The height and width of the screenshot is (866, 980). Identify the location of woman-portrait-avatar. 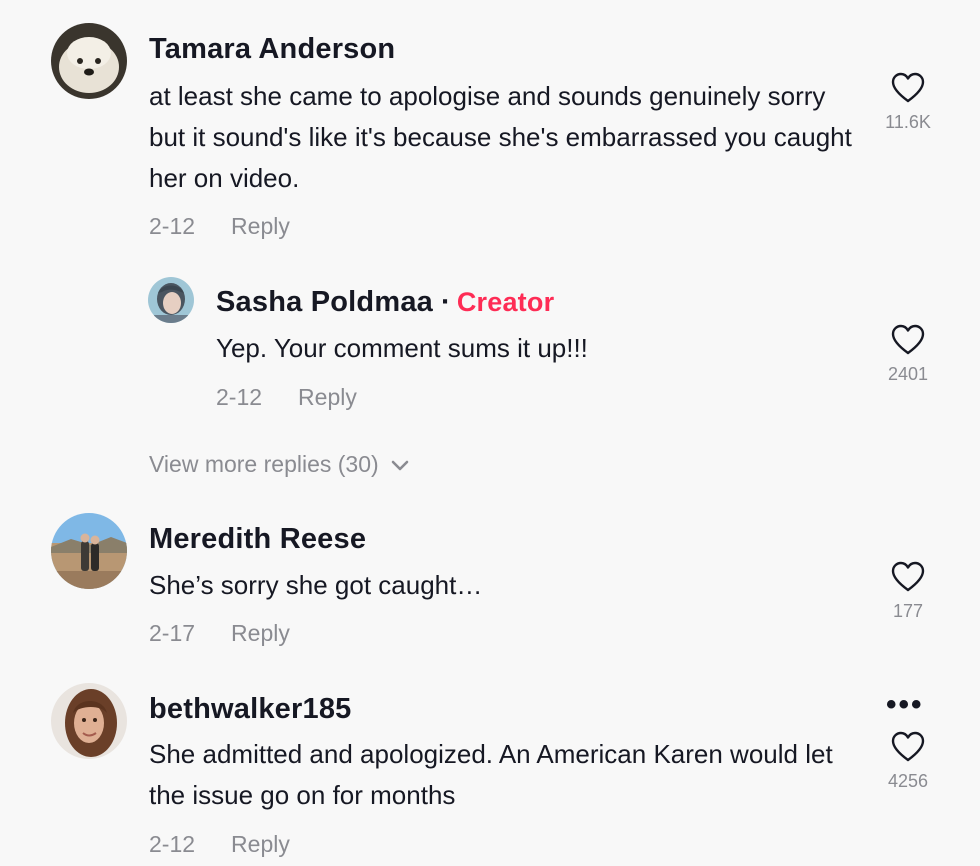
(89, 721).